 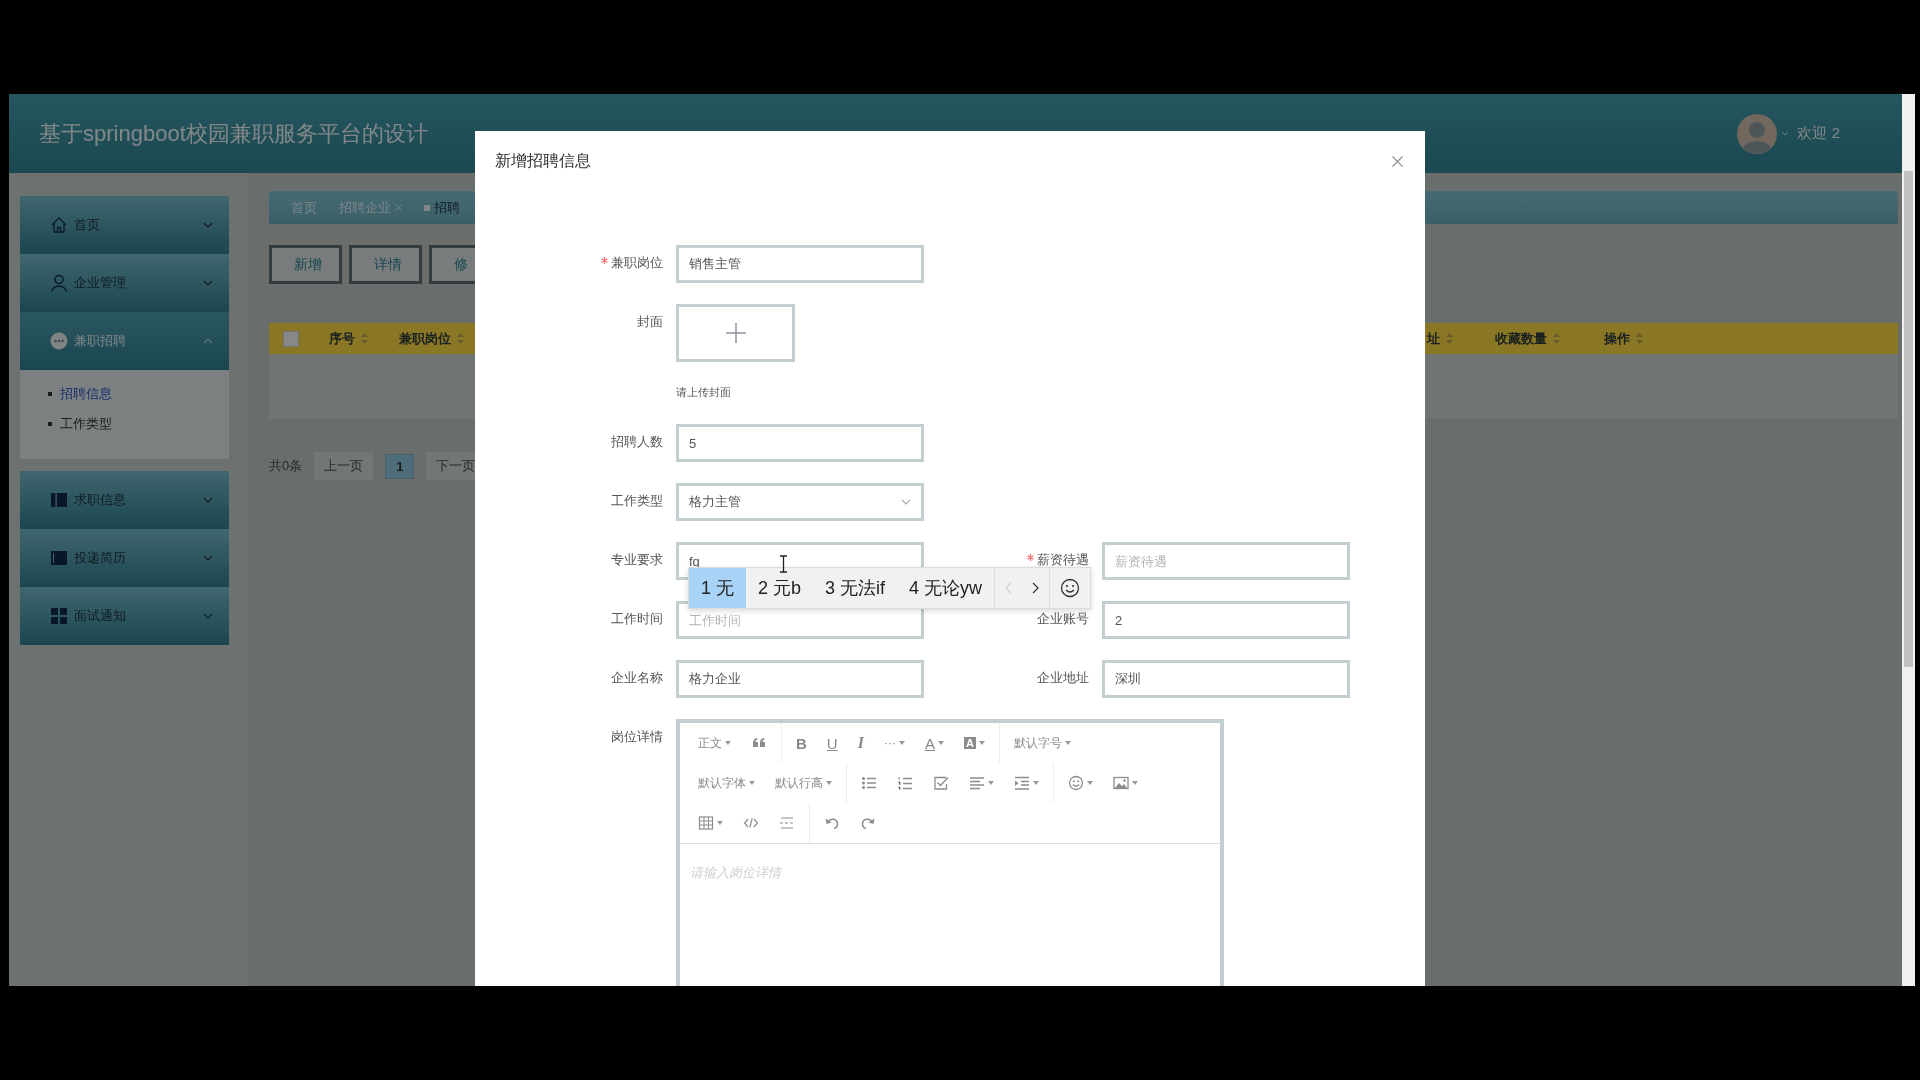 What do you see at coordinates (1397, 161) in the screenshot?
I see `close-icon` at bounding box center [1397, 161].